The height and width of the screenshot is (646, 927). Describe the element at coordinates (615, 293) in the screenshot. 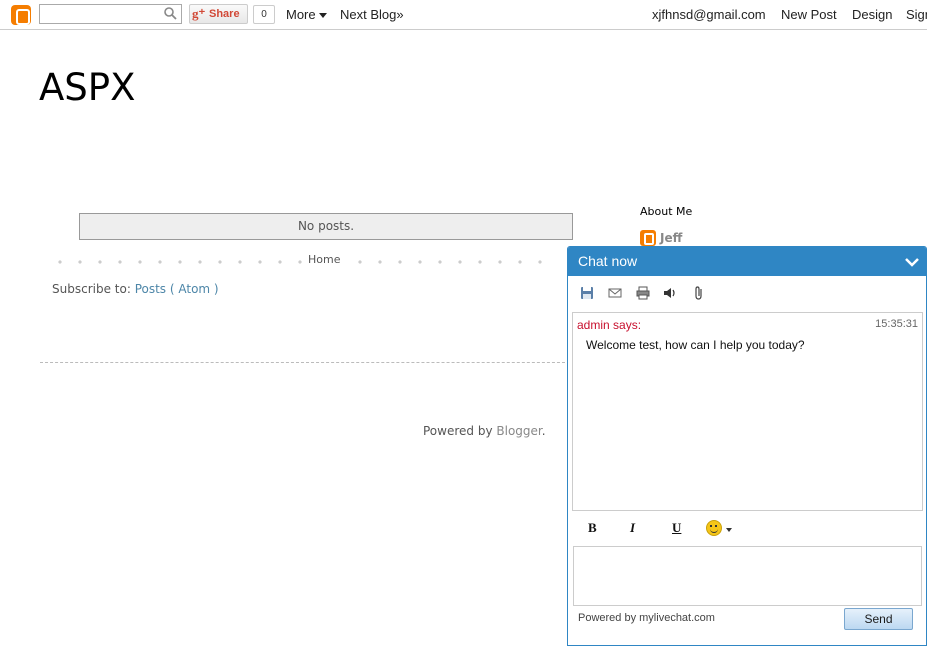

I see `email-icon` at that location.